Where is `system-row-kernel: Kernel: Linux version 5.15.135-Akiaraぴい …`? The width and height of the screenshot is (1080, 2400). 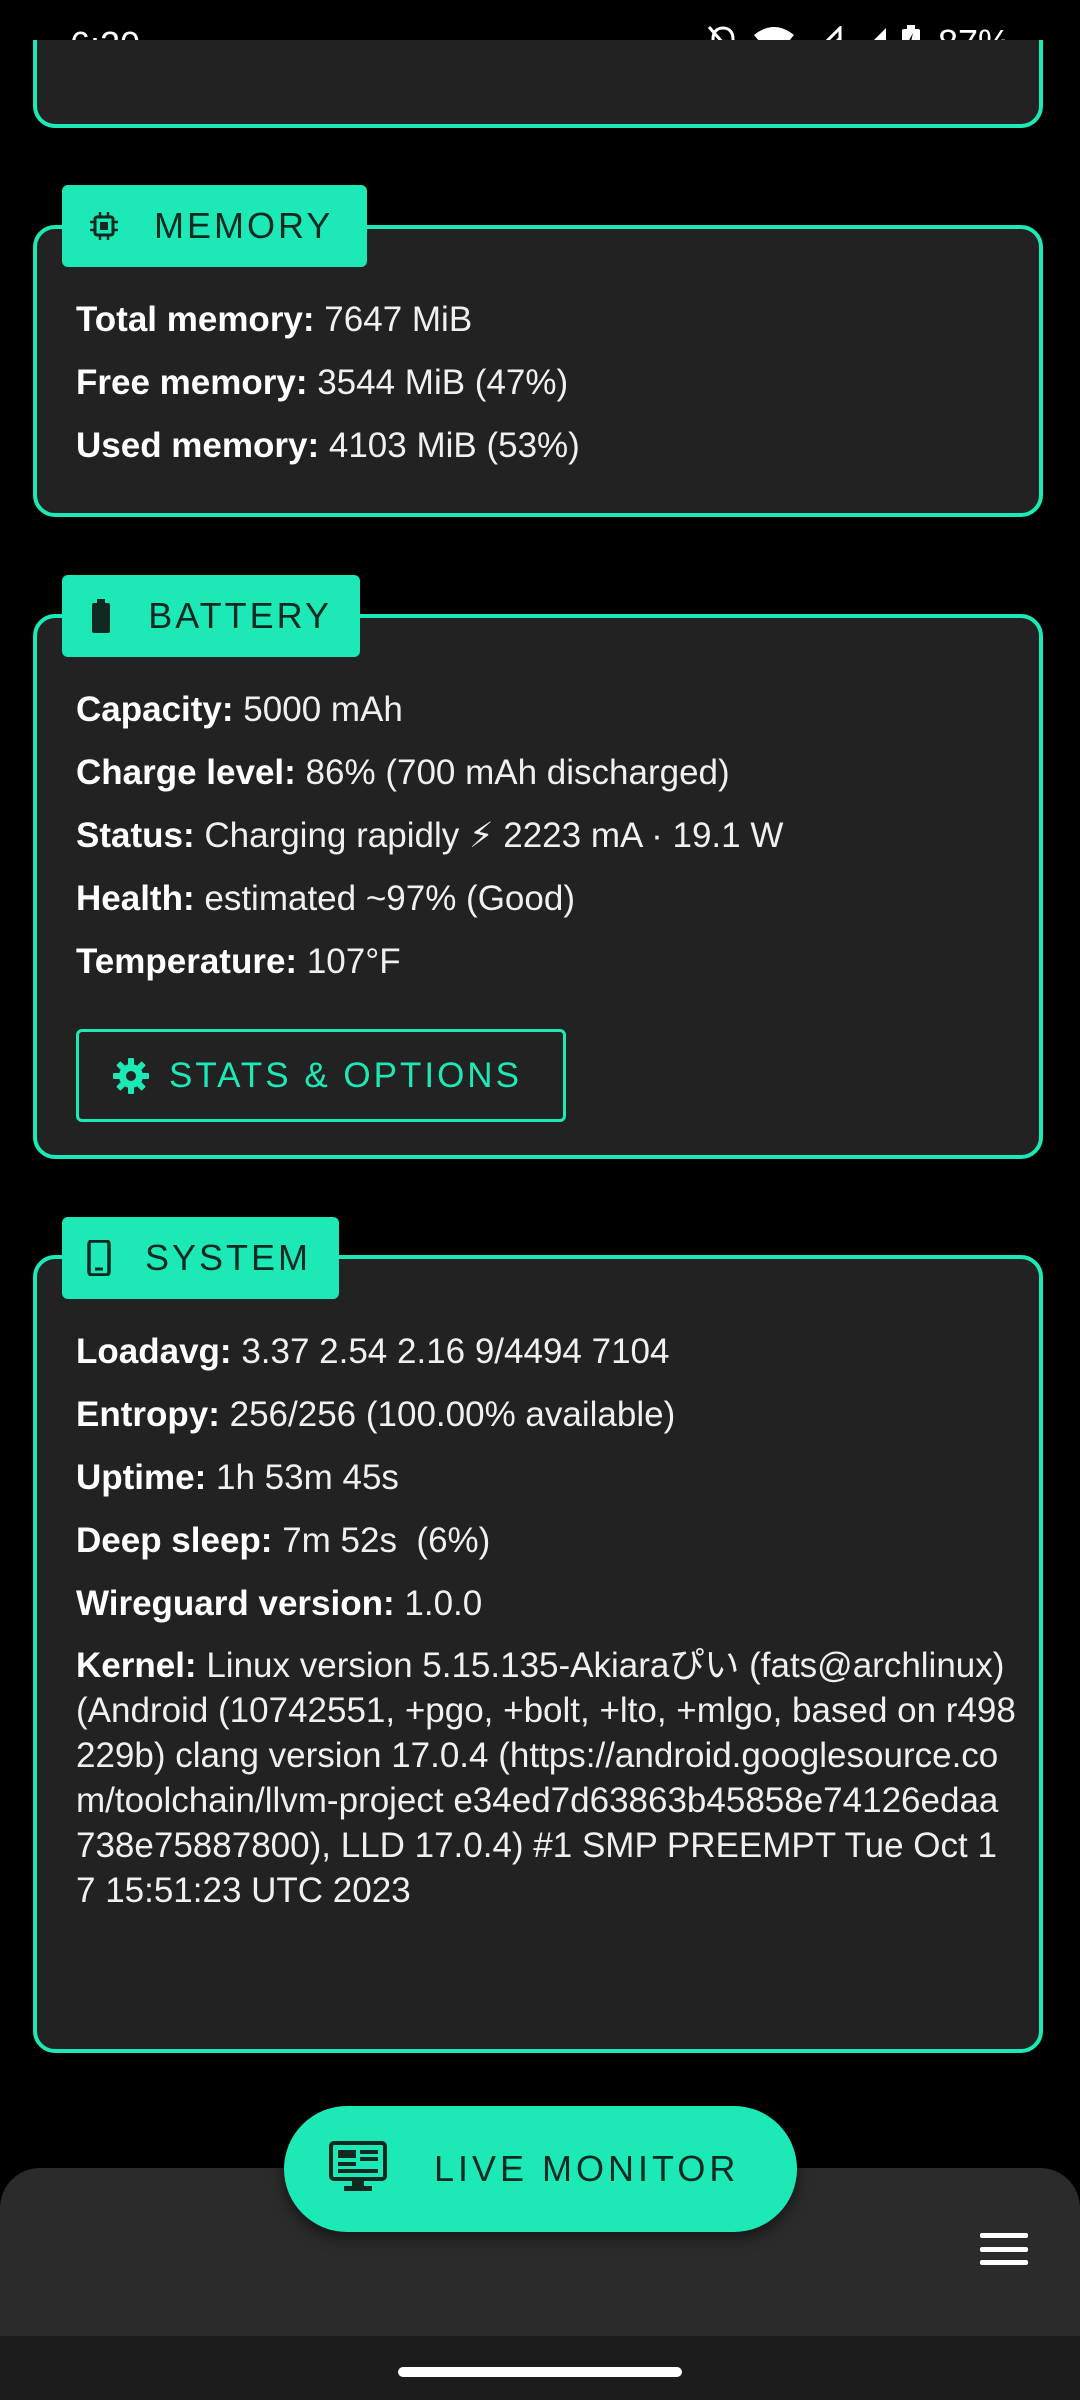 system-row-kernel: Kernel: Linux version 5.15.135-Akiaraぴい … is located at coordinates (546, 1778).